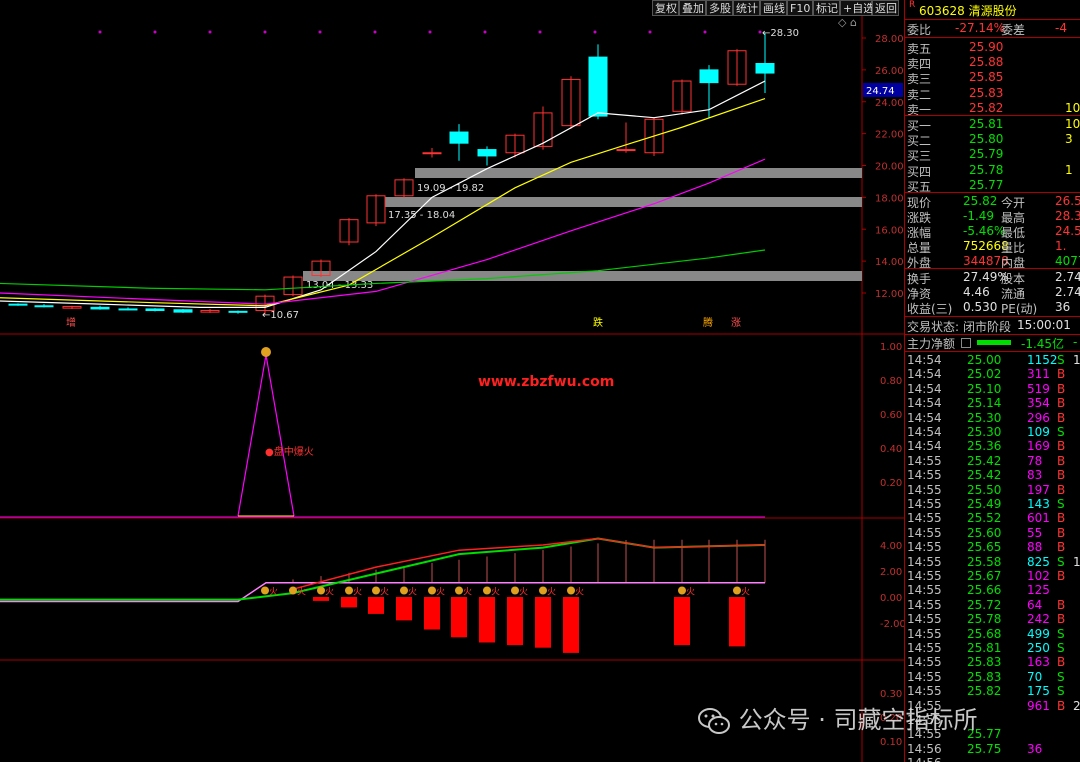 This screenshot has height=762, width=1080. What do you see at coordinates (984, 231) in the screenshot?
I see `quote-value: -5.46%` at bounding box center [984, 231].